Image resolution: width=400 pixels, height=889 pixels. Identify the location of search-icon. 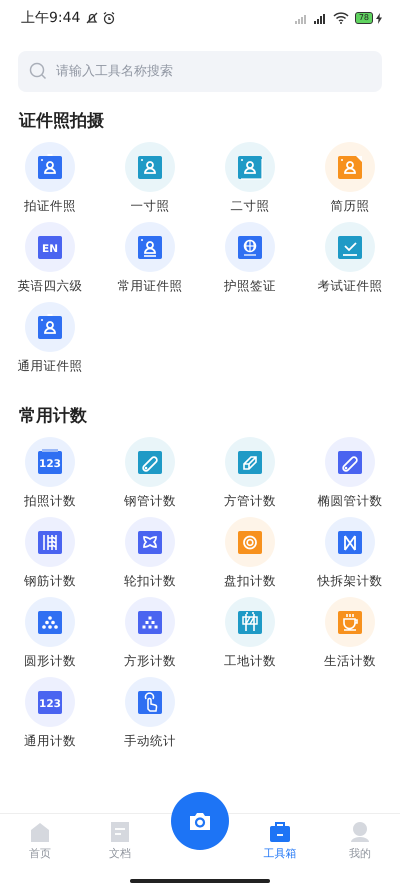
(38, 71).